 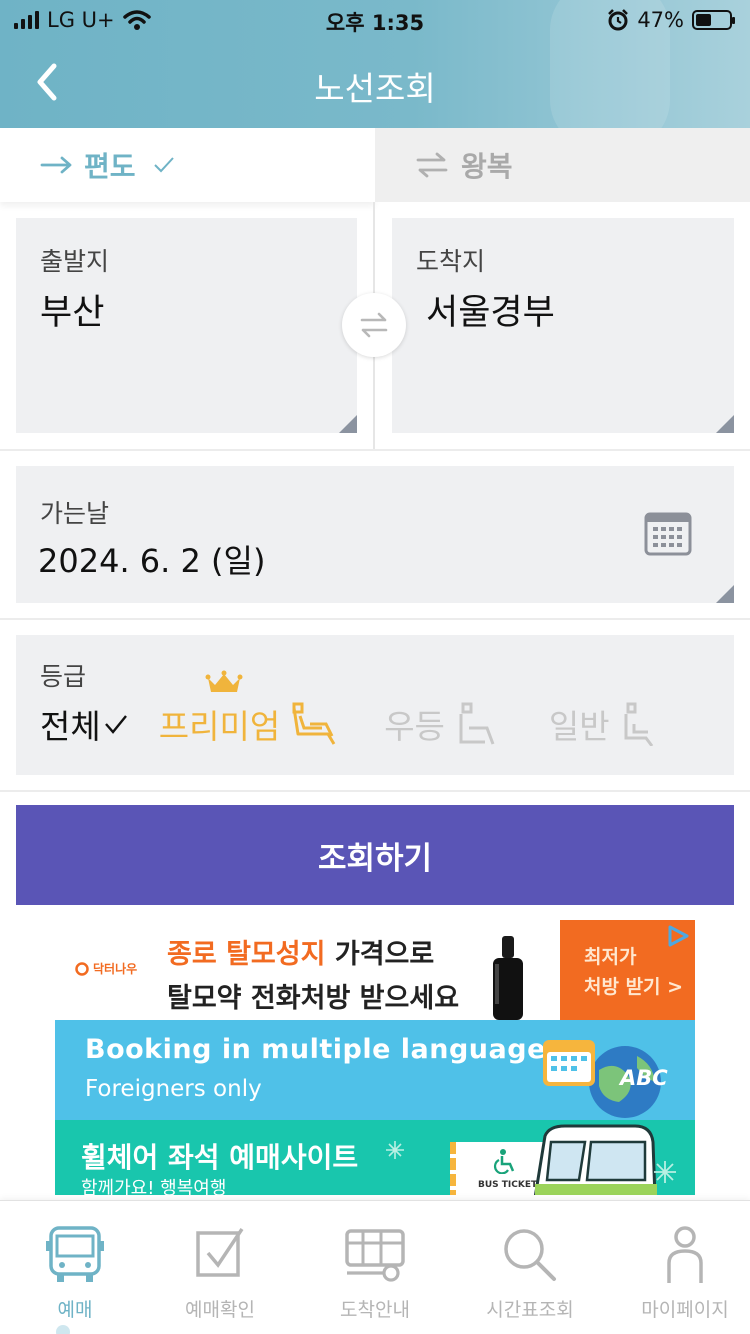 I want to click on date-label: 가는날, so click(x=75, y=513).